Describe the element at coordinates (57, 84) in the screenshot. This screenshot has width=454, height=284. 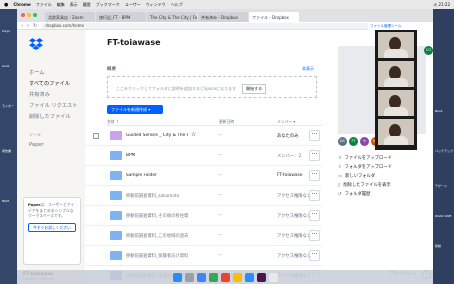
I see `sidebar-item-all-files: すべてのファイル` at that location.